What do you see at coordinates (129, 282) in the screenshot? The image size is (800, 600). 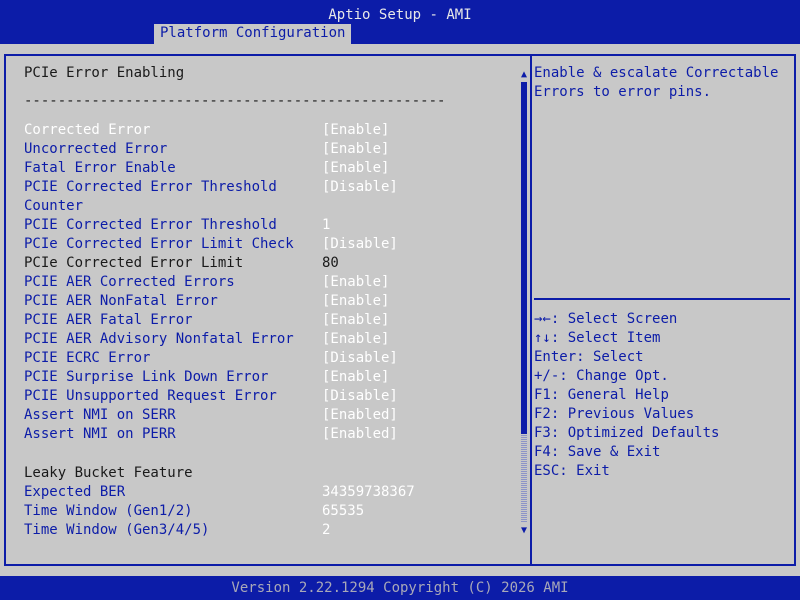 I see `setting-label: PCIE AER Corrected Errors` at bounding box center [129, 282].